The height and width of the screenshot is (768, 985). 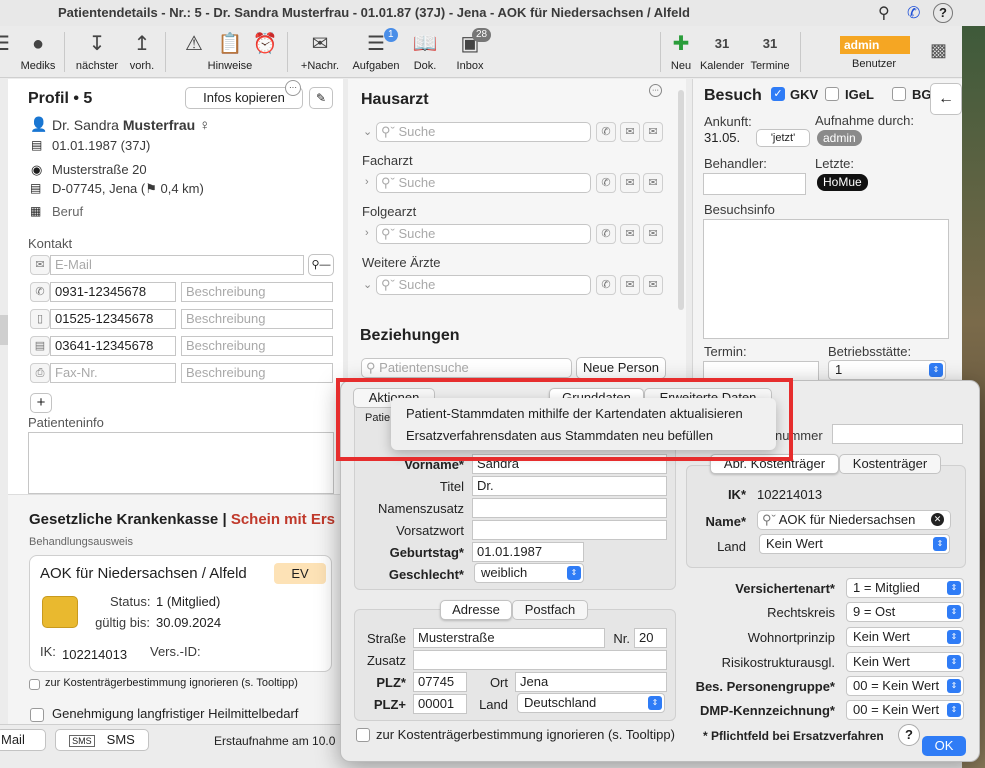 I want to click on dialog-help-icon: ?, so click(x=909, y=735).